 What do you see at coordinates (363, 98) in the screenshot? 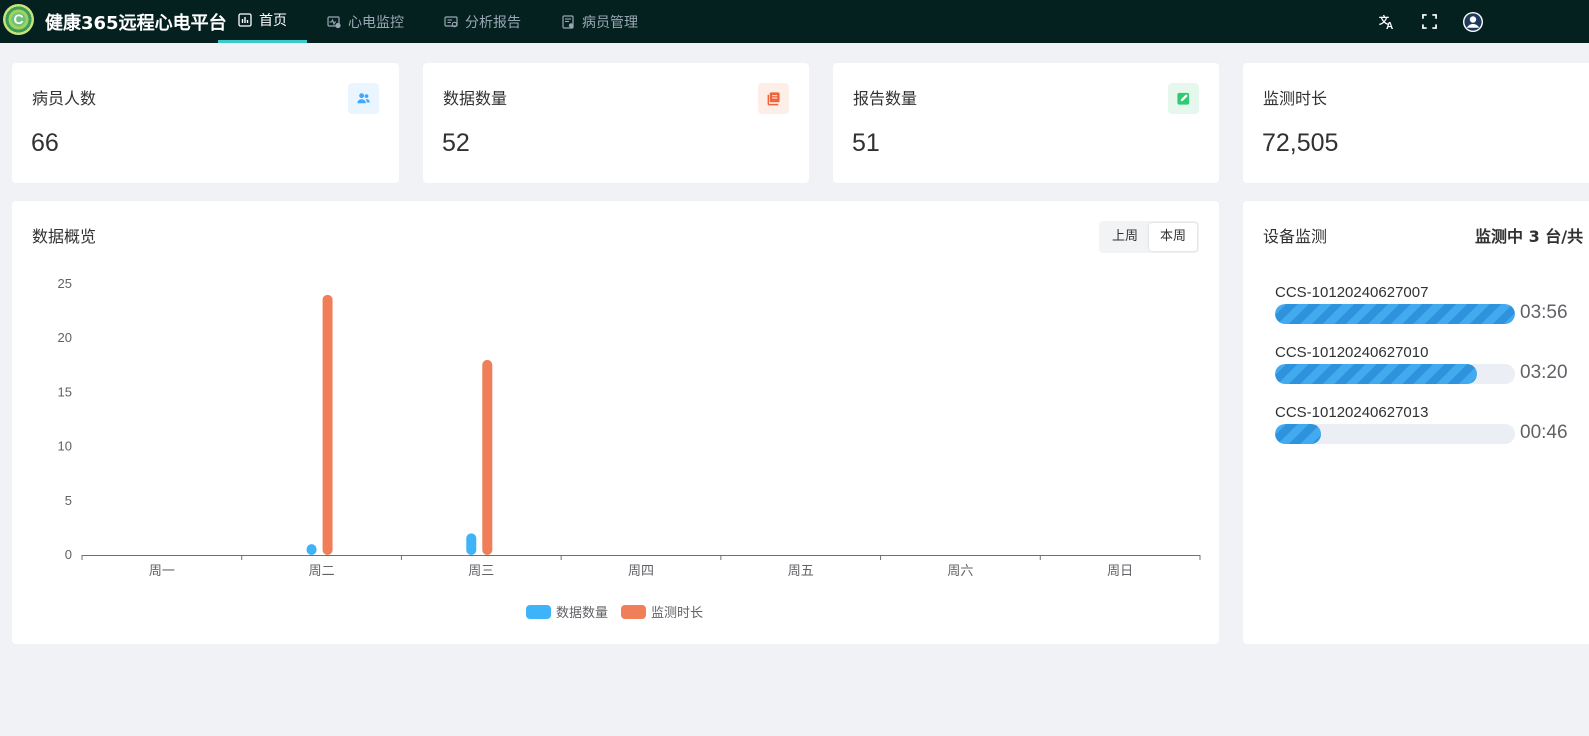
I see `users-icon` at bounding box center [363, 98].